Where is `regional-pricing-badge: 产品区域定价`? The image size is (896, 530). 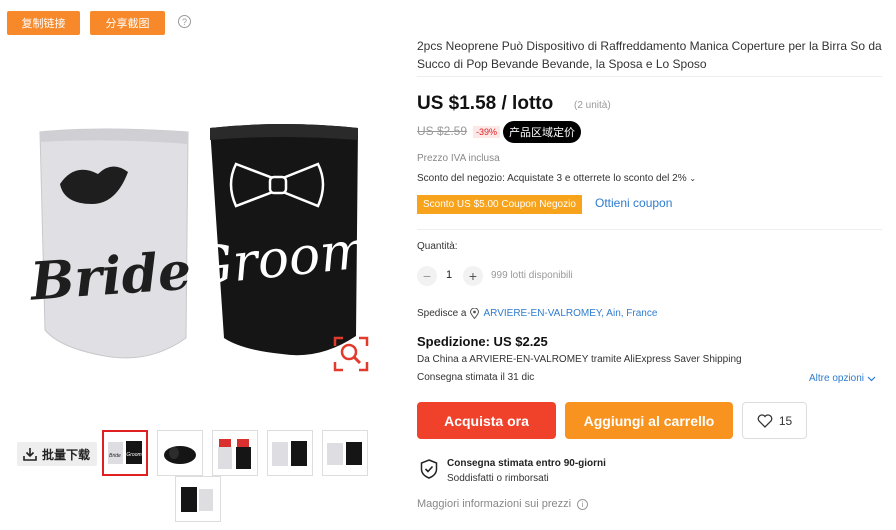 regional-pricing-badge: 产品区域定价 is located at coordinates (542, 132).